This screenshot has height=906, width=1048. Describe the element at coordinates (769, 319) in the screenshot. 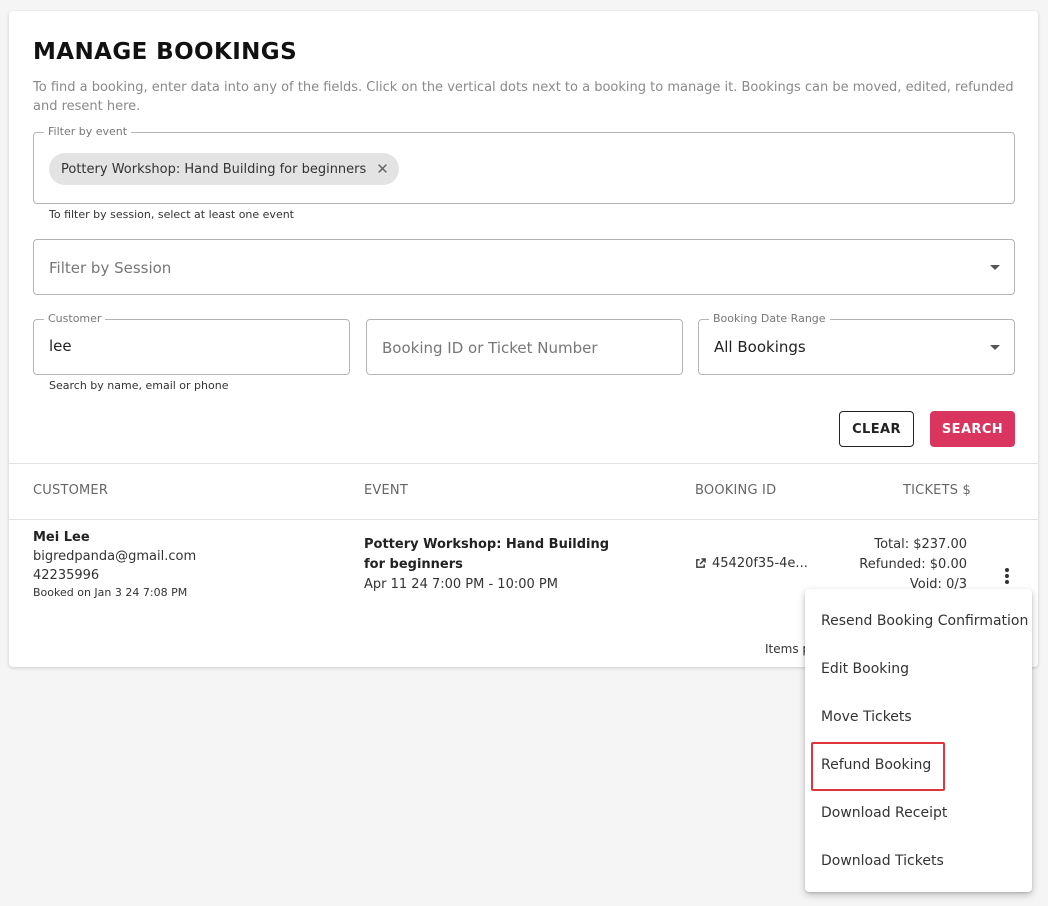

I see `date-range-legend: Booking Date Range` at that location.